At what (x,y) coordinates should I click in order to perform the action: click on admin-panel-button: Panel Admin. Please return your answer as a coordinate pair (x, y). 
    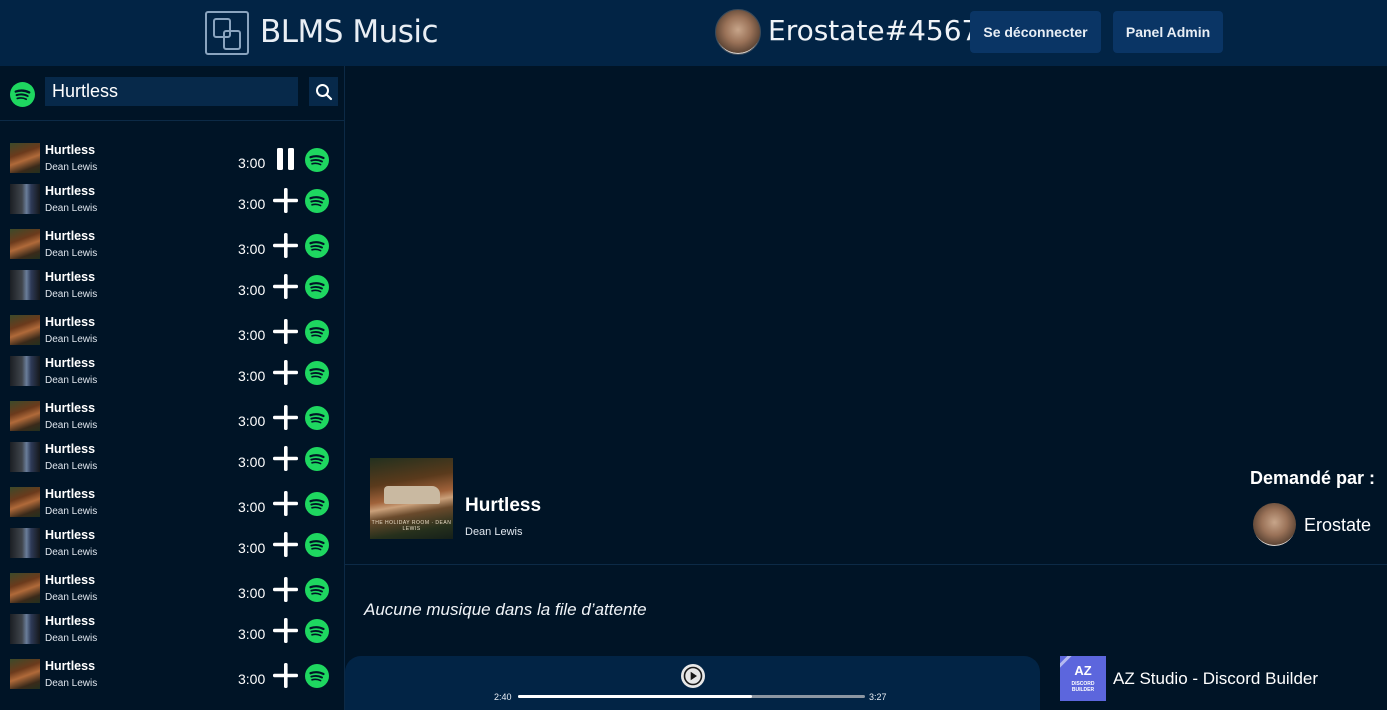
    Looking at the image, I should click on (1168, 32).